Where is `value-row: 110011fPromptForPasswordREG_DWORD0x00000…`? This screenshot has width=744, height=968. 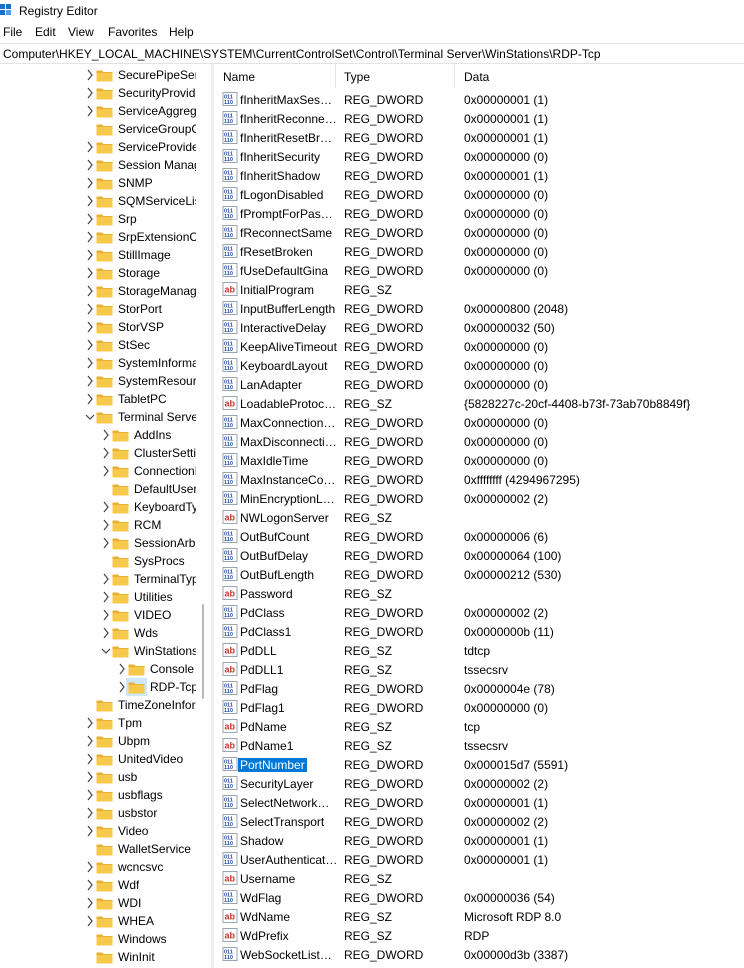 value-row: 110011fPromptForPasswordREG_DWORD0x00000… is located at coordinates (479, 213).